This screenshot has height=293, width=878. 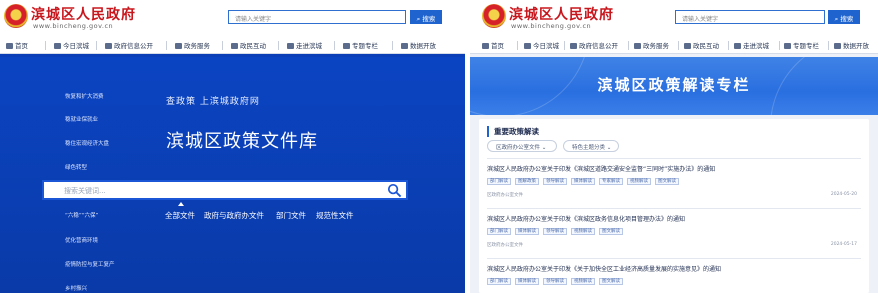 What do you see at coordinates (527, 181) in the screenshot?
I see `tag: 图解政策` at bounding box center [527, 181].